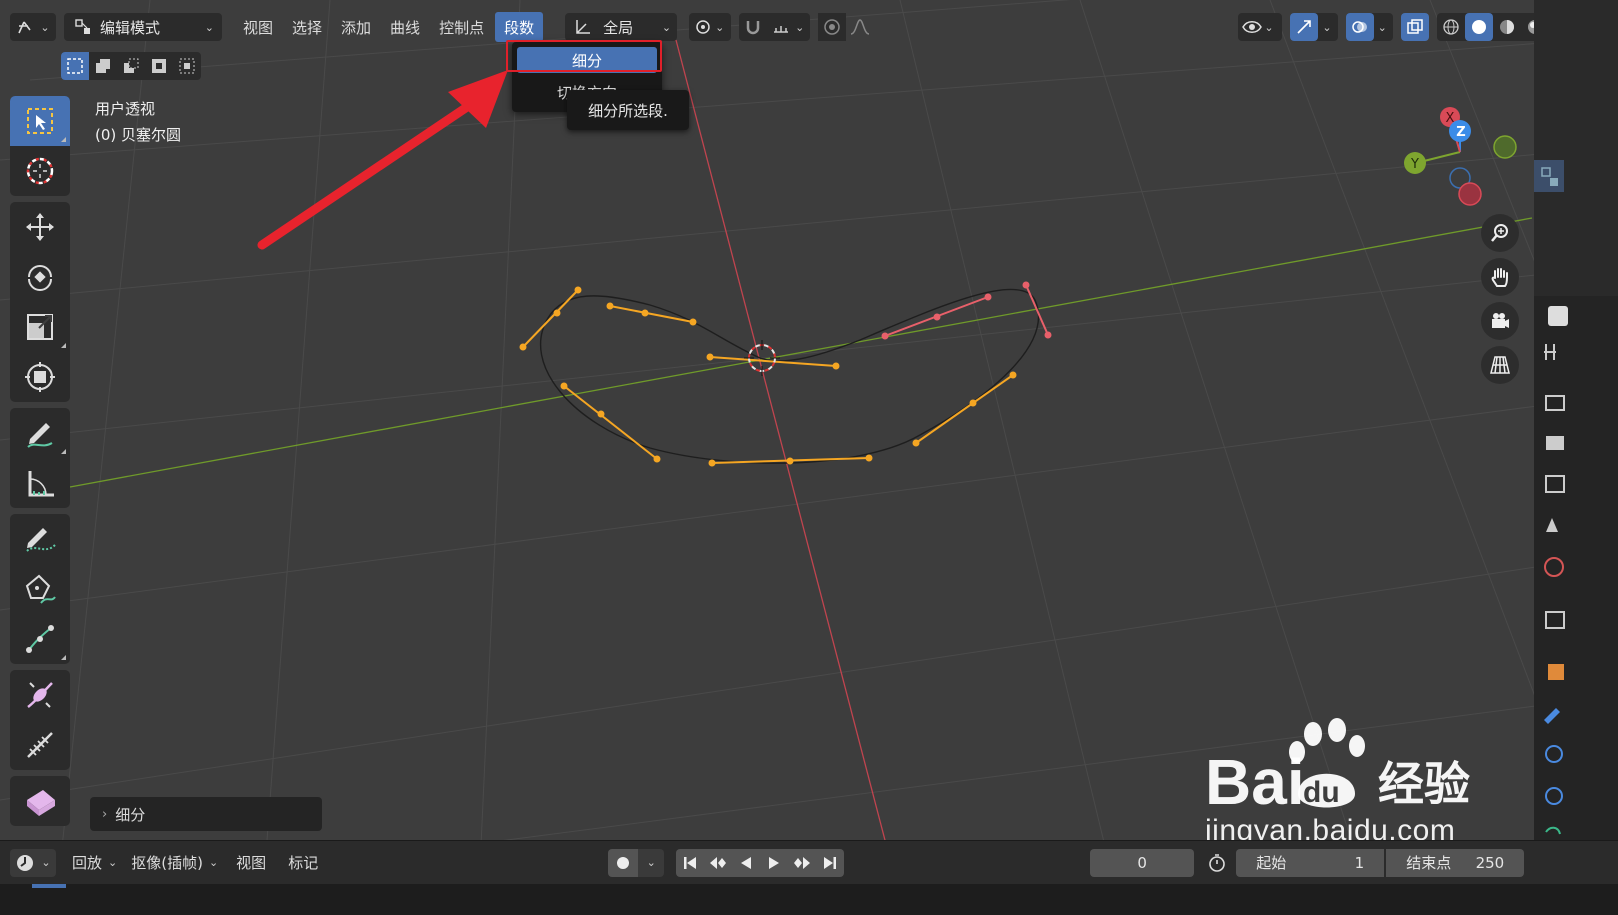 The width and height of the screenshot is (1618, 915). Describe the element at coordinates (33, 27) in the screenshot. I see `editor-type-button: ⌄` at that location.